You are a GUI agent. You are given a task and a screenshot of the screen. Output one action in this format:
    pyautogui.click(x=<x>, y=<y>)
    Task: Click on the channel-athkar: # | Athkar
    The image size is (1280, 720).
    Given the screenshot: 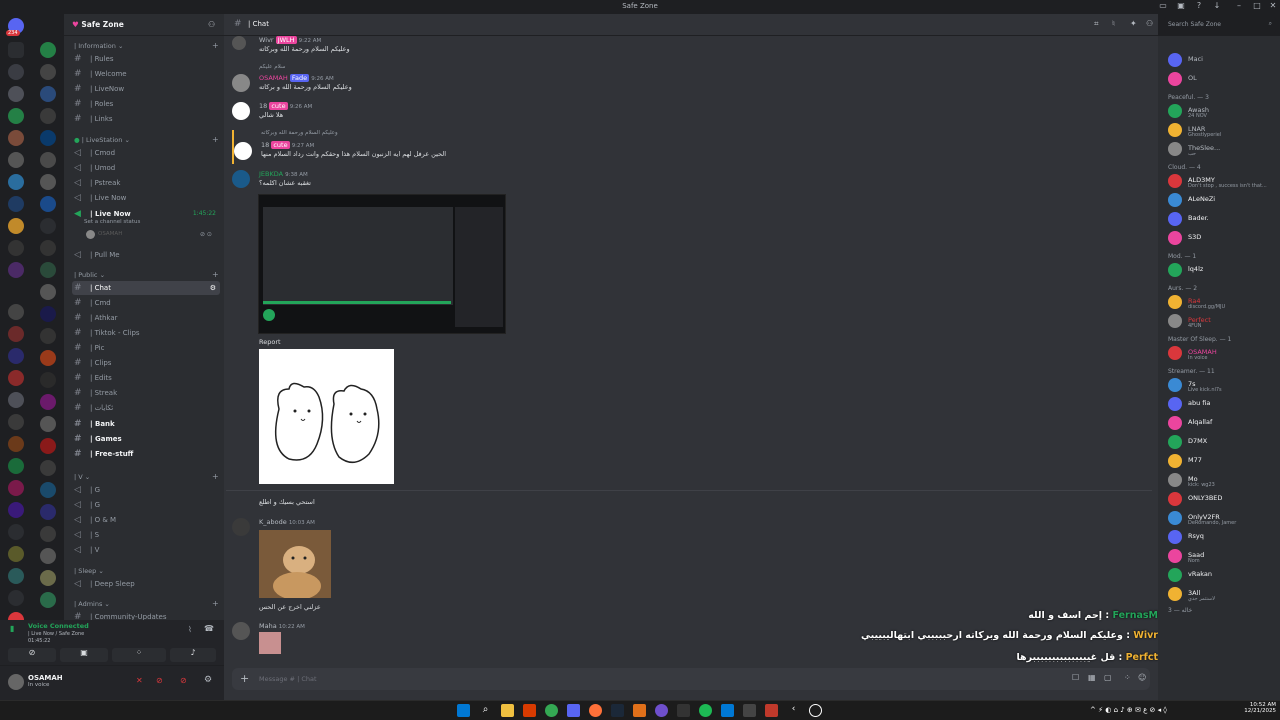 What is the action you would take?
    pyautogui.click(x=146, y=318)
    